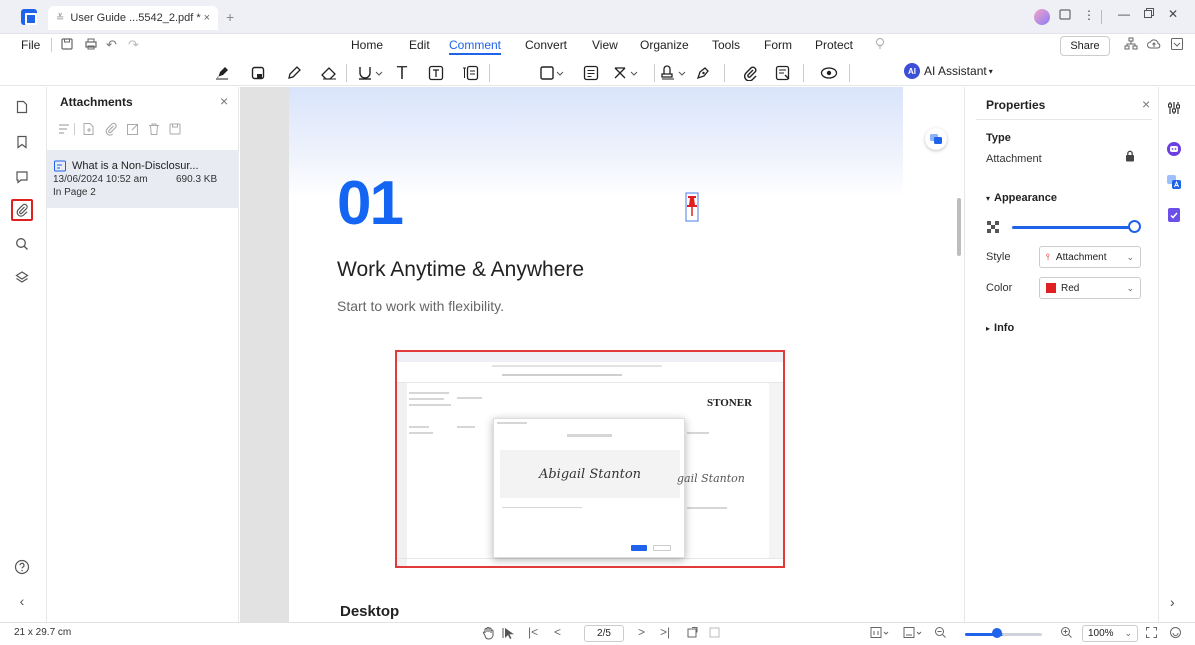 This screenshot has width=1195, height=645. What do you see at coordinates (714, 632) in the screenshot?
I see `fit-page-icon` at bounding box center [714, 632].